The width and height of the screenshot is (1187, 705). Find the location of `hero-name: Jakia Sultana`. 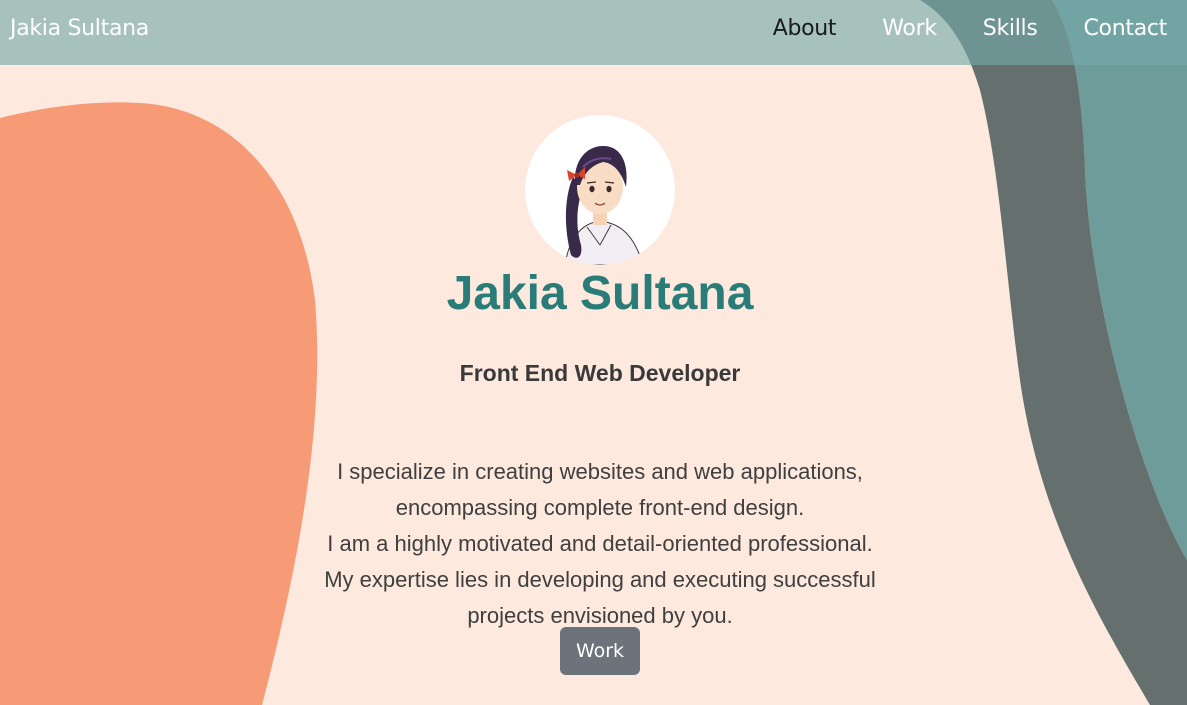

hero-name: Jakia Sultana is located at coordinates (600, 293).